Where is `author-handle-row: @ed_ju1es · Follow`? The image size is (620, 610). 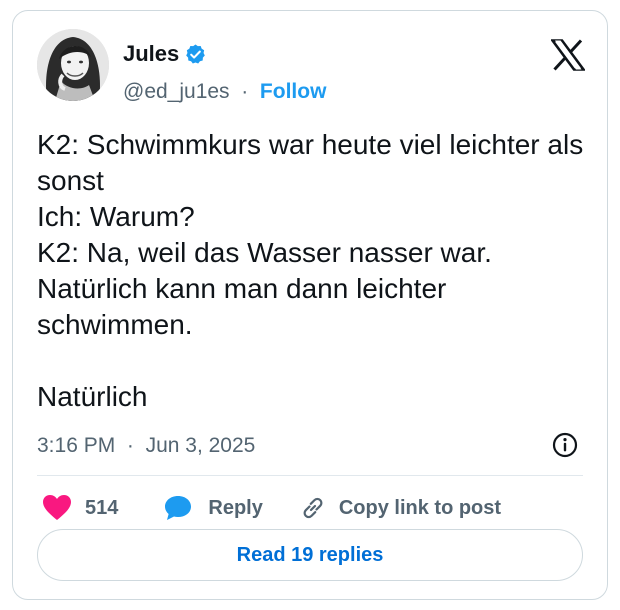 author-handle-row: @ed_ju1es · Follow is located at coordinates (224, 92).